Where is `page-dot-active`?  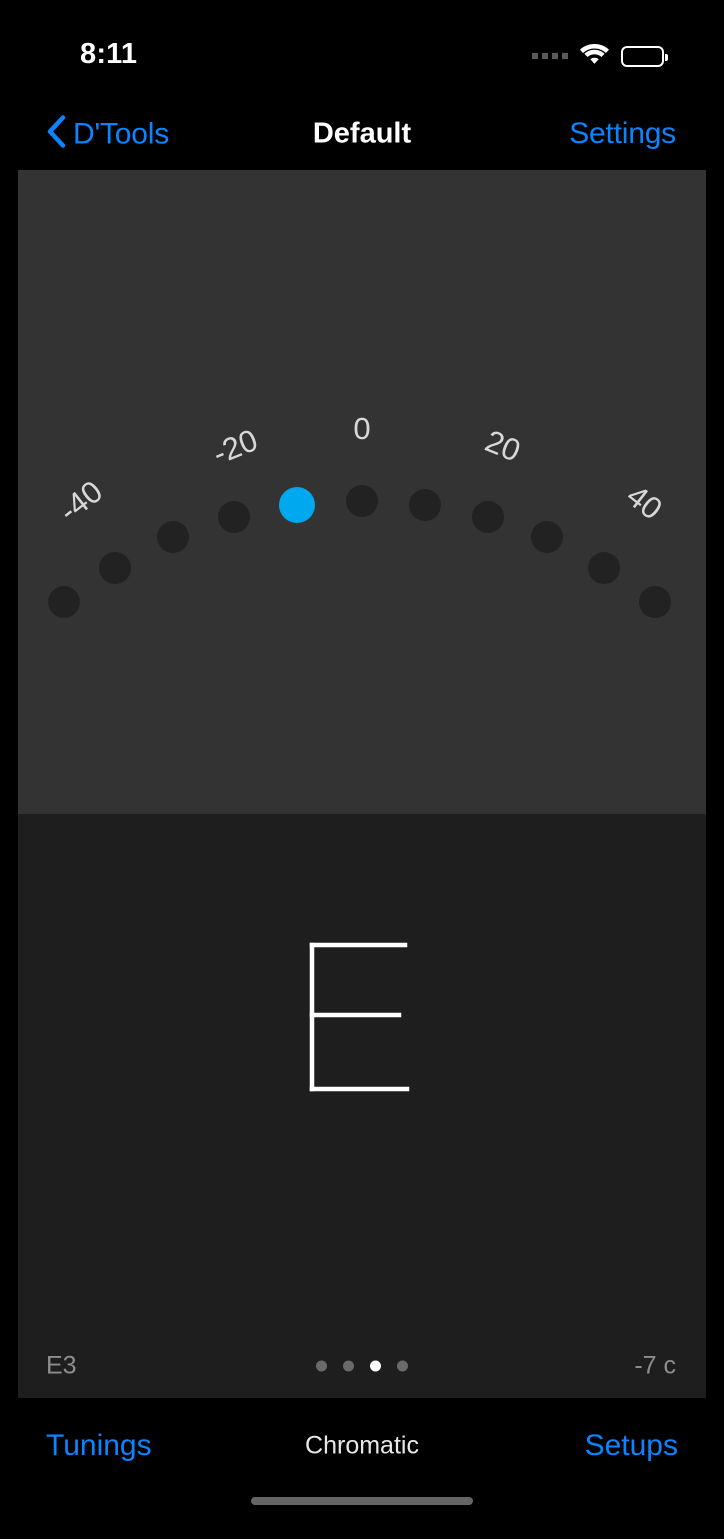
page-dot-active is located at coordinates (375, 1366).